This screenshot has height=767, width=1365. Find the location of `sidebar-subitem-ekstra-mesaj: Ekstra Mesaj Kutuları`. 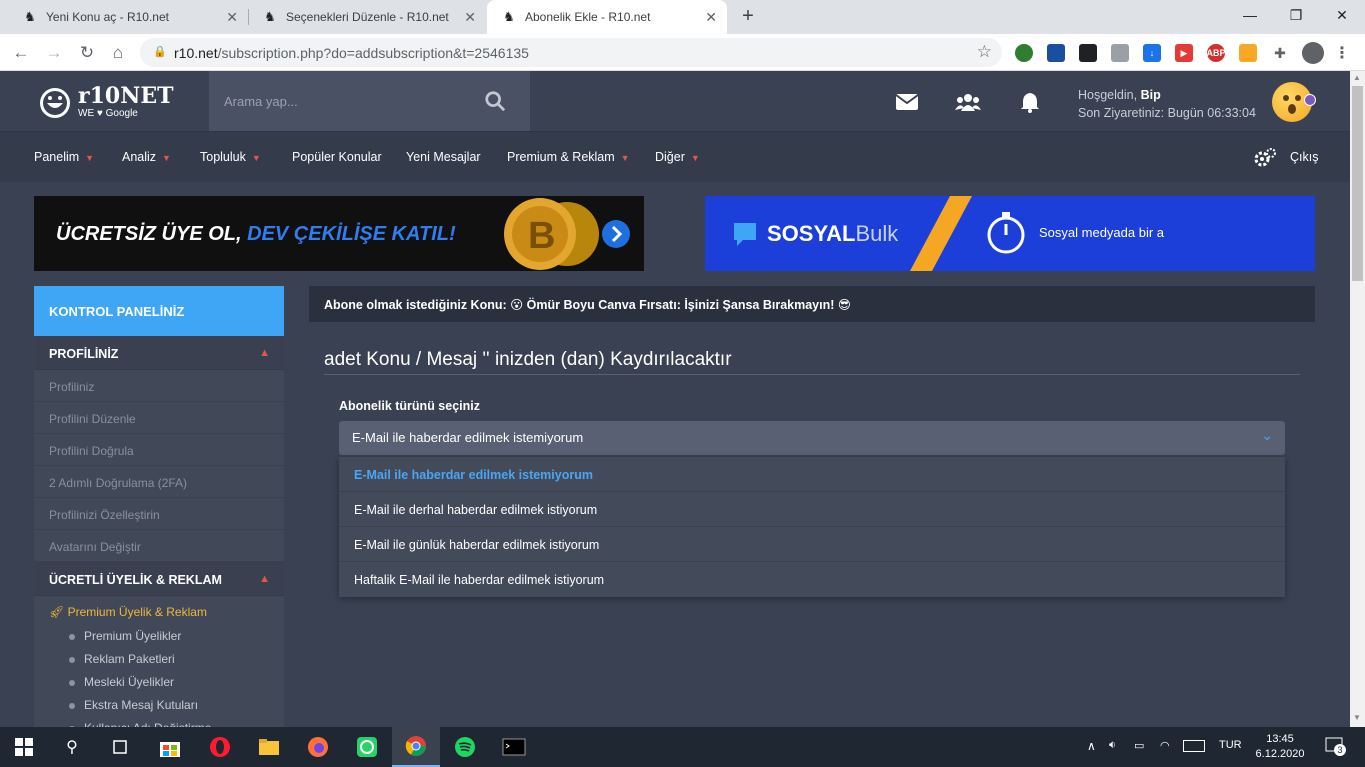

sidebar-subitem-ekstra-mesaj: Ekstra Mesaj Kutuları is located at coordinates (159, 705).